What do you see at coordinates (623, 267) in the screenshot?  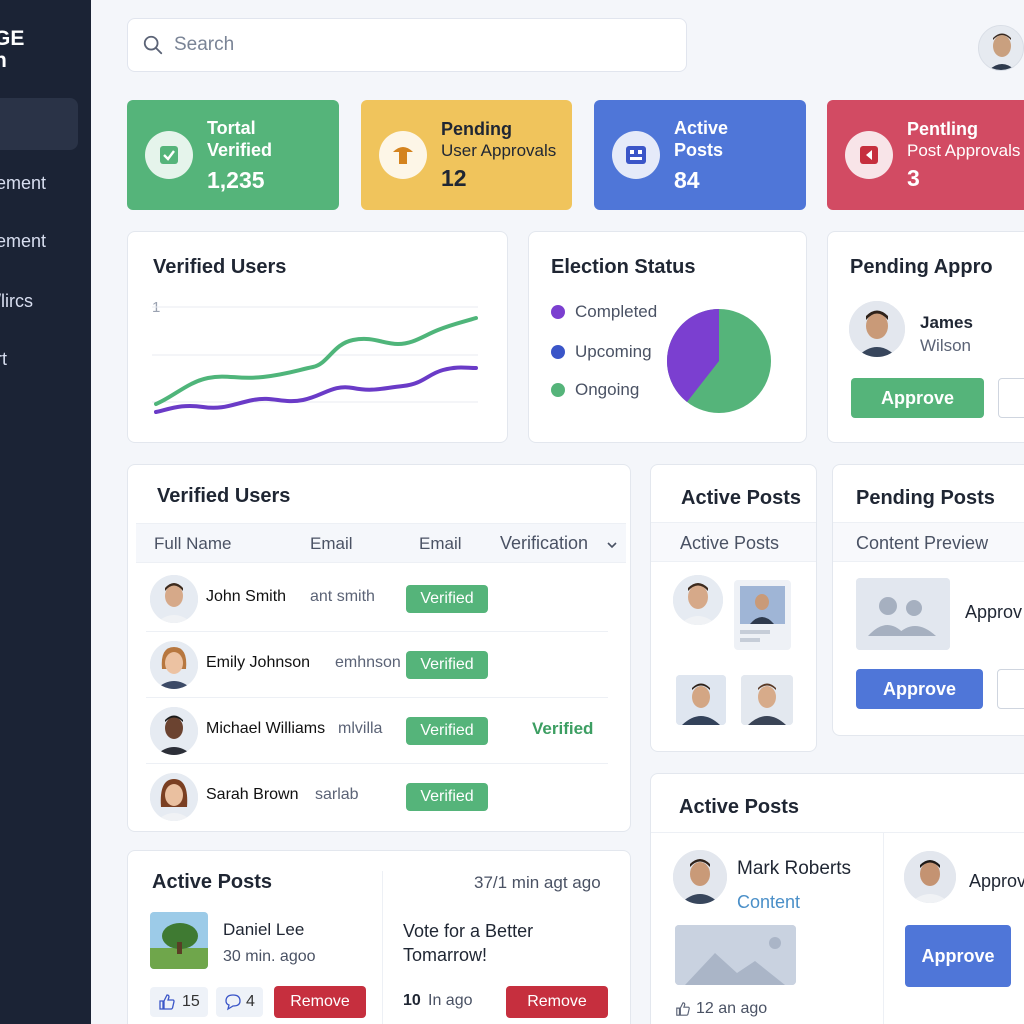 I see `card-title: Election Status` at bounding box center [623, 267].